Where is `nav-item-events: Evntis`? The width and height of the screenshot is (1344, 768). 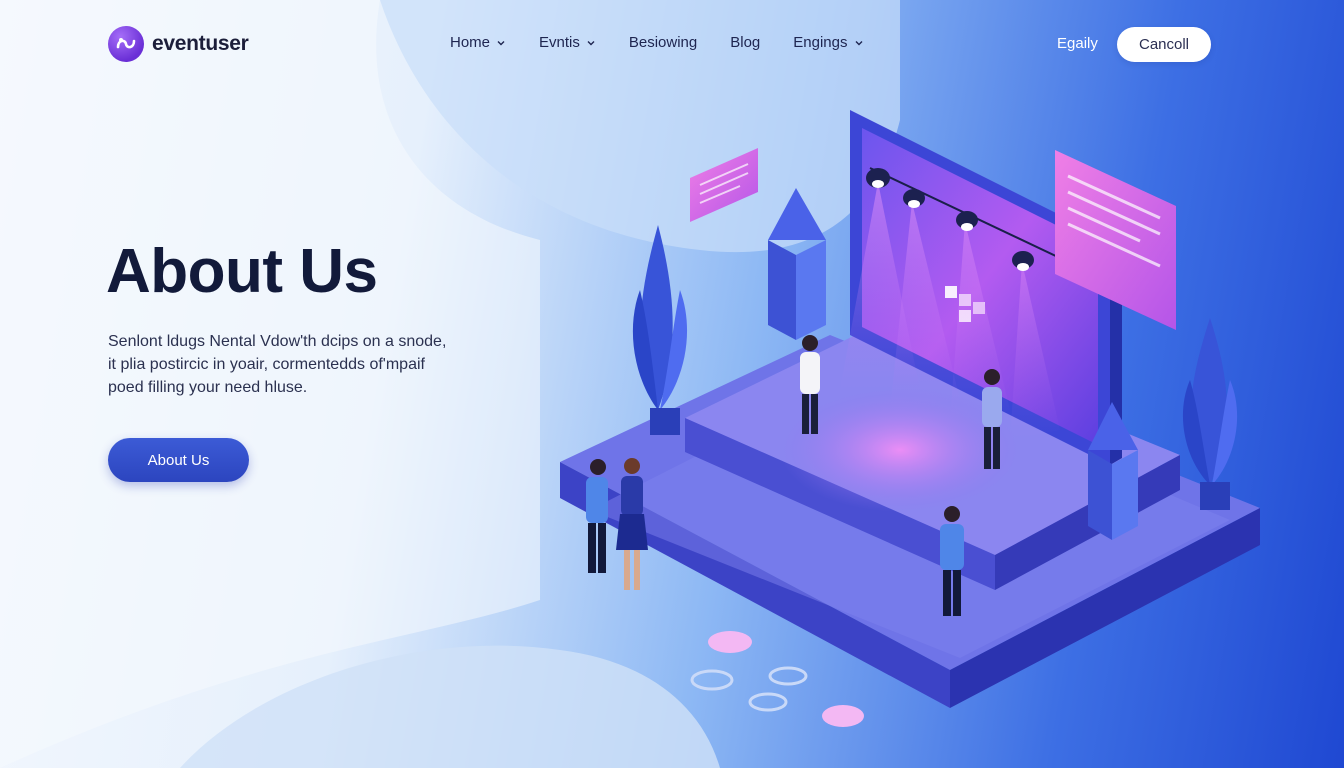
nav-item-events: Evntis is located at coordinates (567, 42).